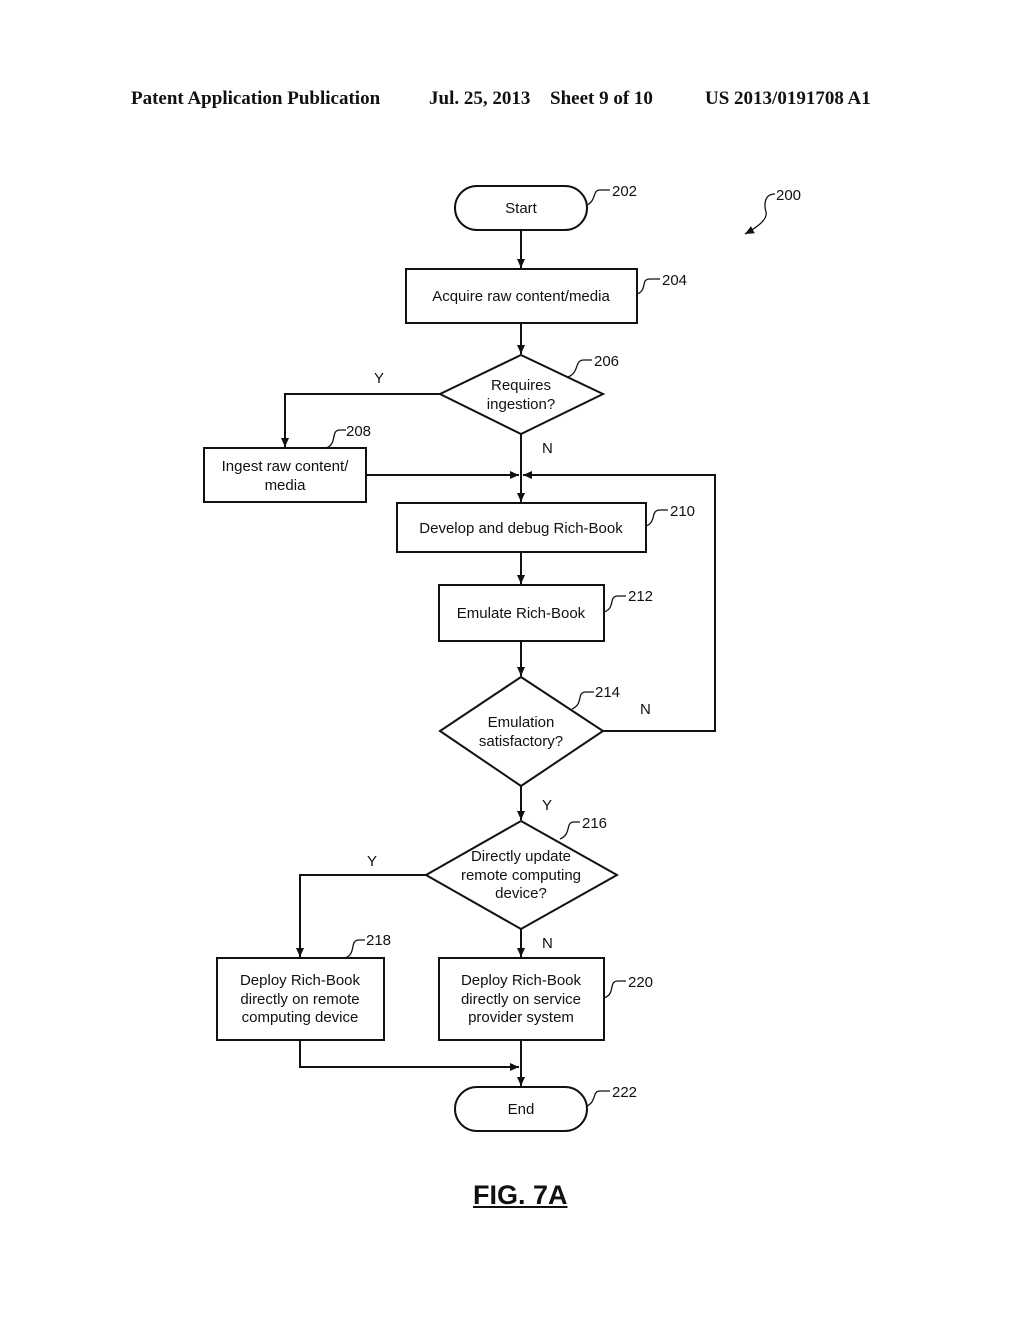 This screenshot has width=1024, height=1320. Describe the element at coordinates (674, 280) in the screenshot. I see `ref-204: 204` at that location.